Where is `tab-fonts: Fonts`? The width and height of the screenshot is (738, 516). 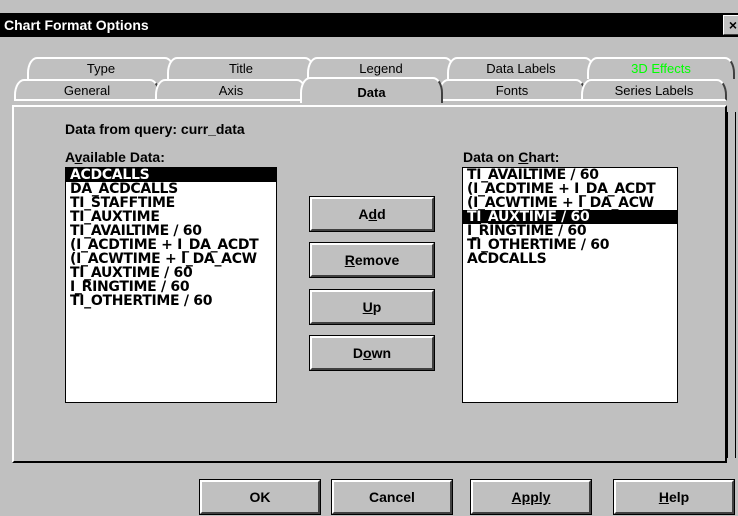 tab-fonts: Fonts is located at coordinates (512, 90).